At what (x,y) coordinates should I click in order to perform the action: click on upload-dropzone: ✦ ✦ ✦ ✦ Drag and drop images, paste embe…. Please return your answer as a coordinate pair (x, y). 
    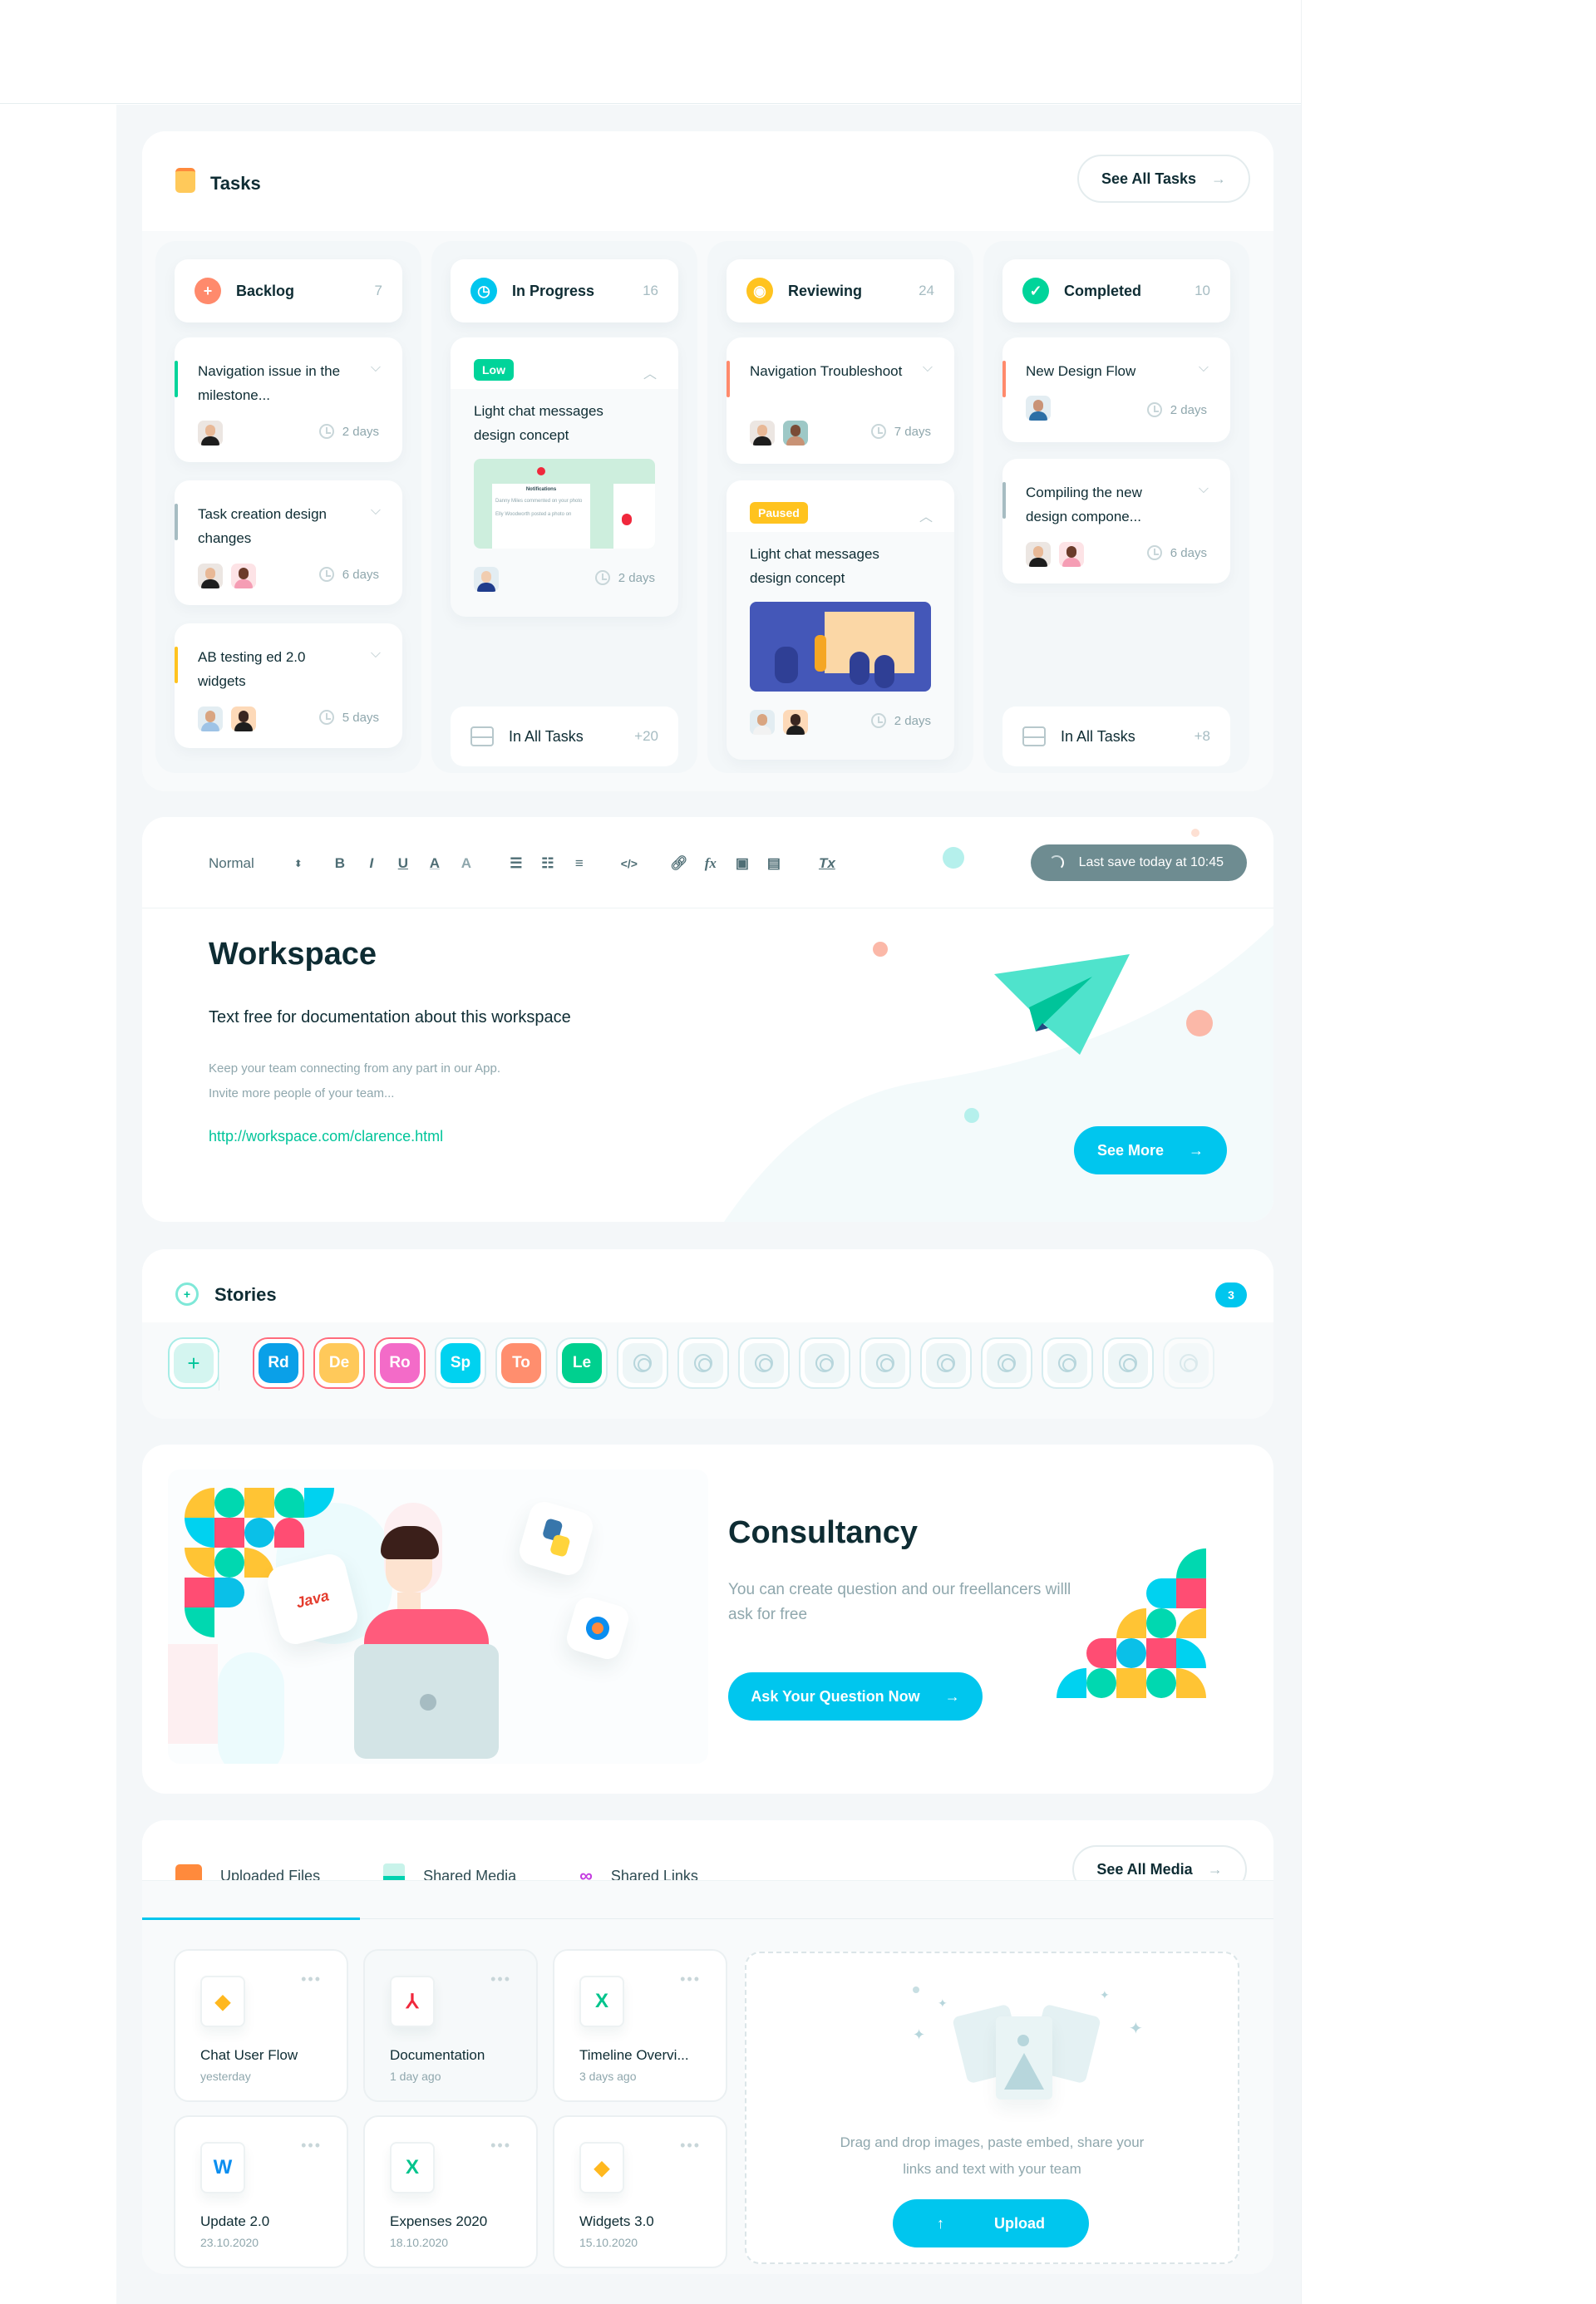
    Looking at the image, I should click on (992, 2108).